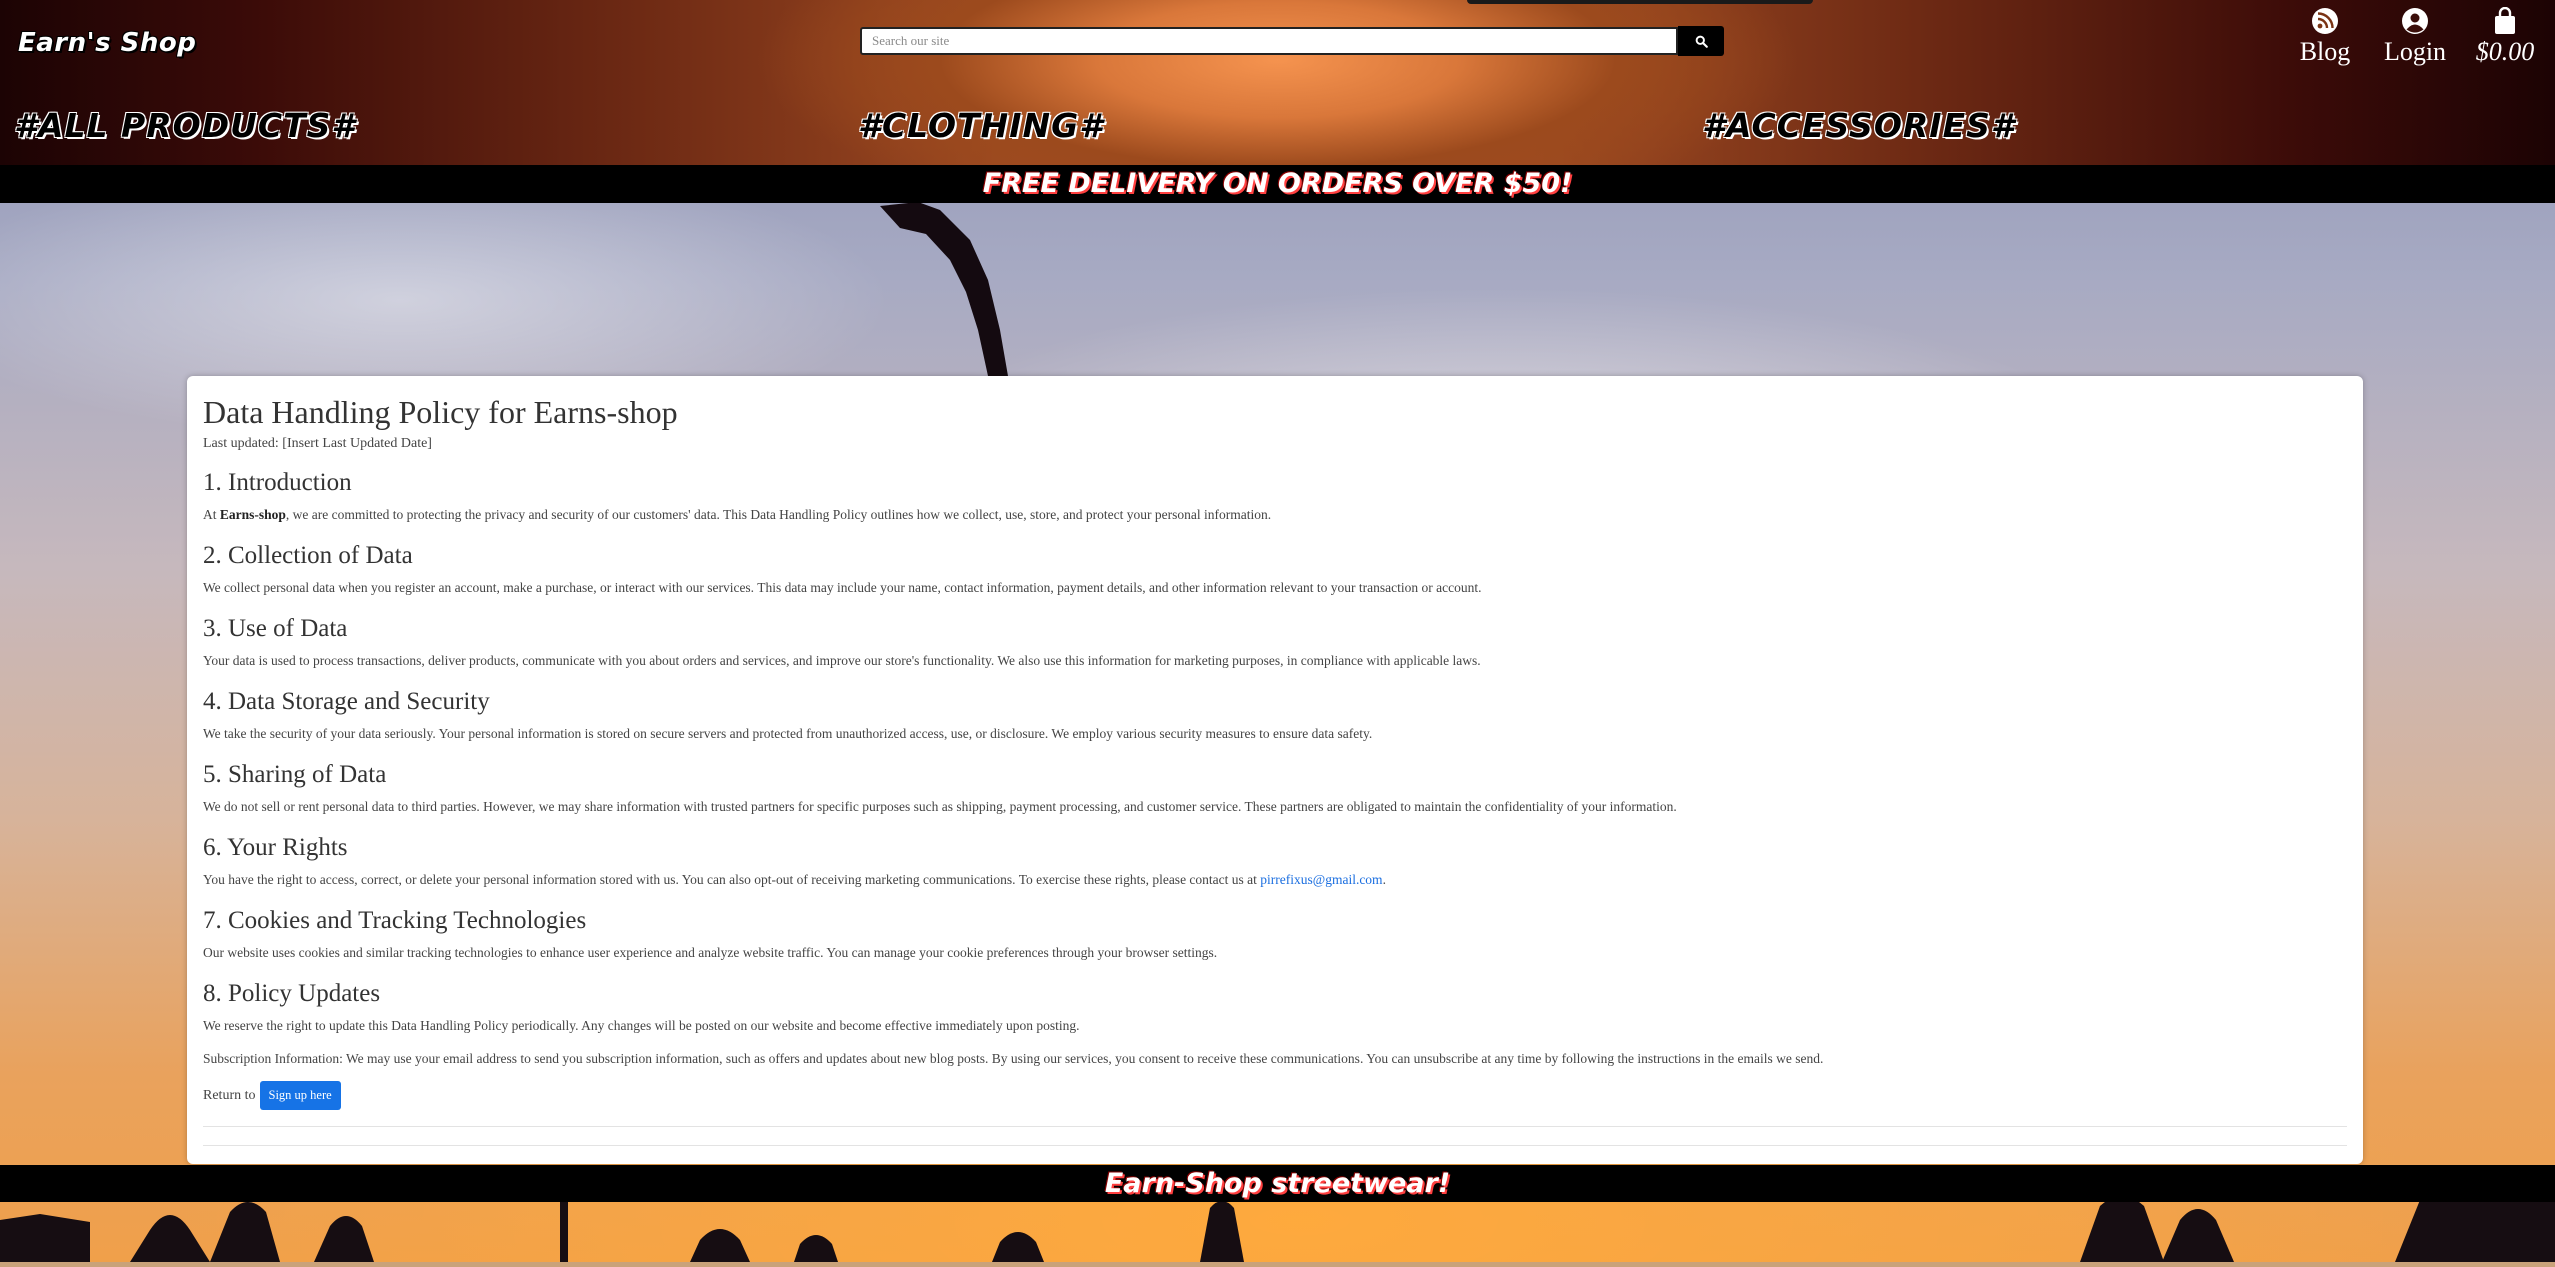  I want to click on search-icon, so click(1701, 41).